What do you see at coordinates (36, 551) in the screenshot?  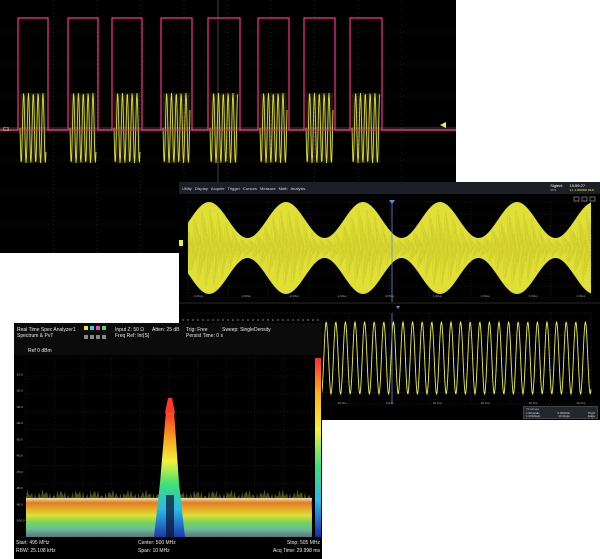 I see `rbw: RBW: 25.108 kHz` at bounding box center [36, 551].